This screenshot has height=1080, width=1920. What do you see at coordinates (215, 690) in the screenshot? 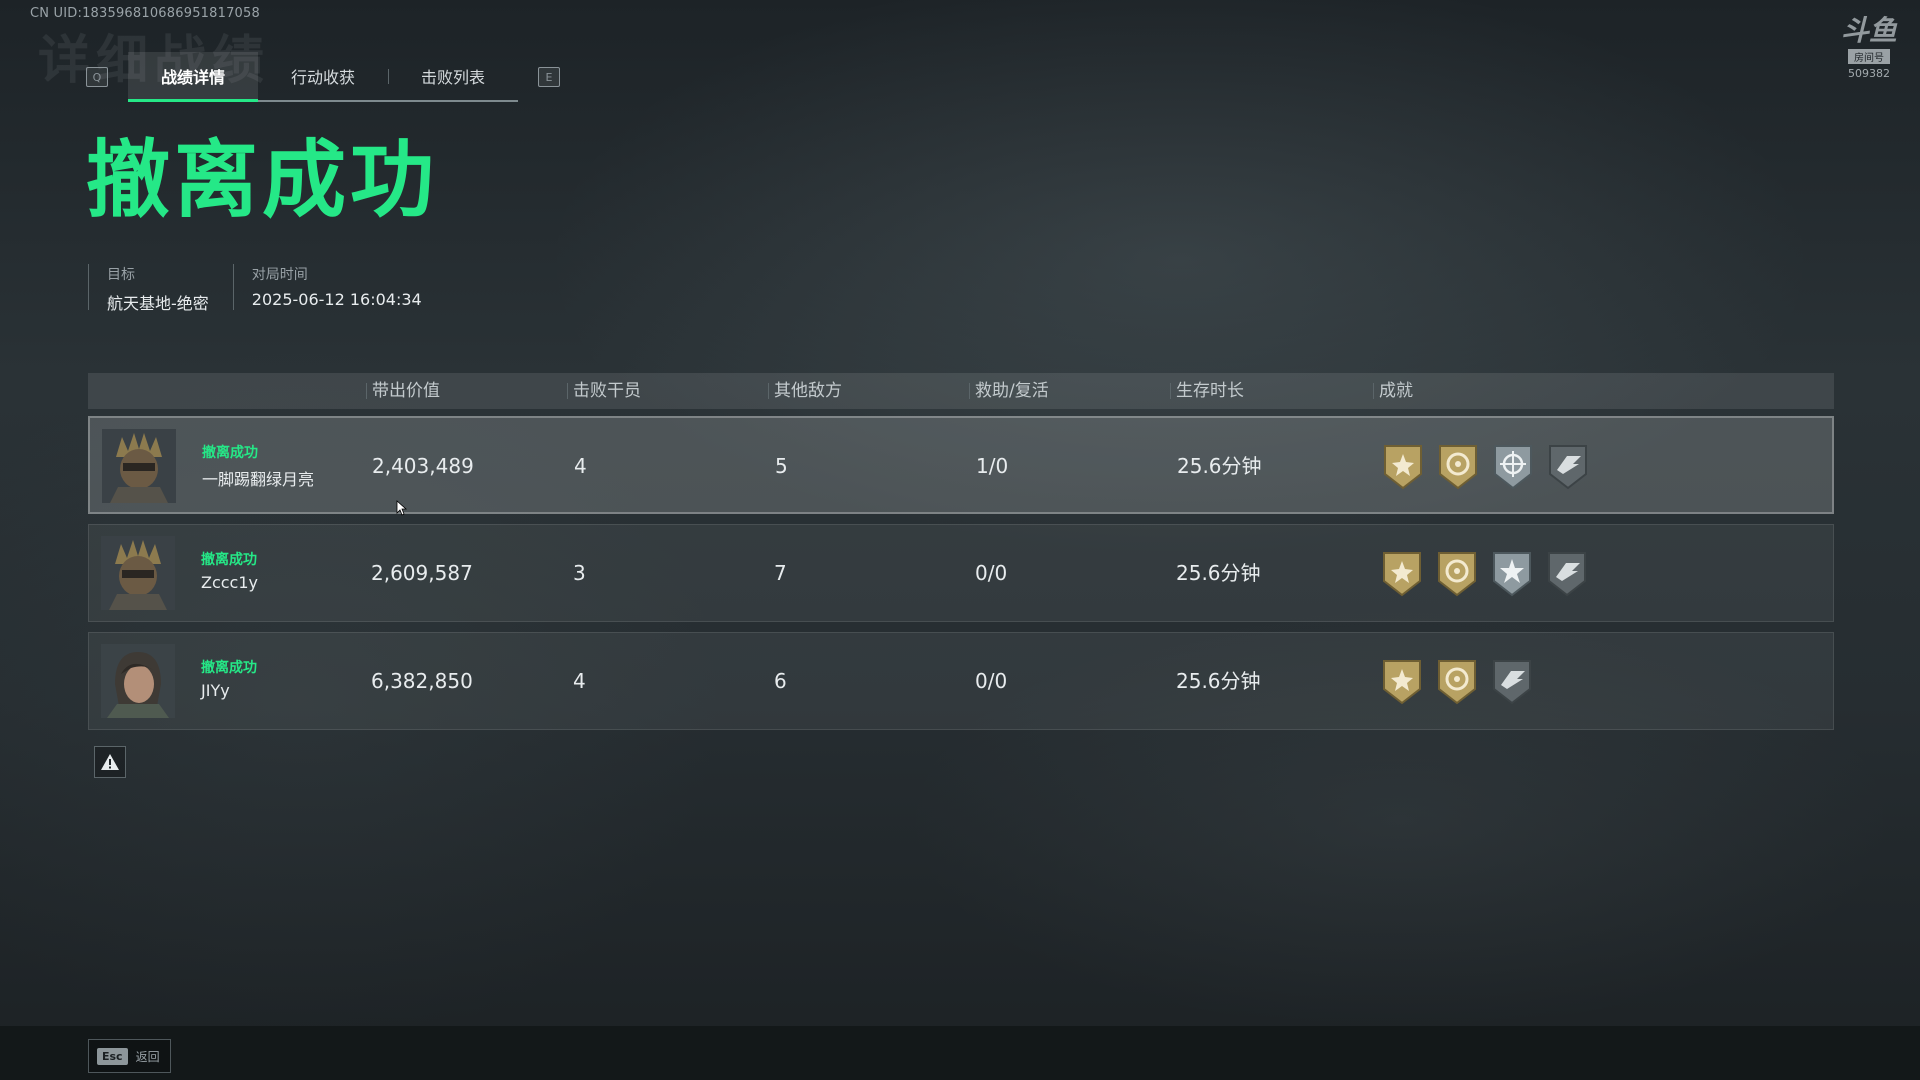
I see `player-name: JIYy` at bounding box center [215, 690].